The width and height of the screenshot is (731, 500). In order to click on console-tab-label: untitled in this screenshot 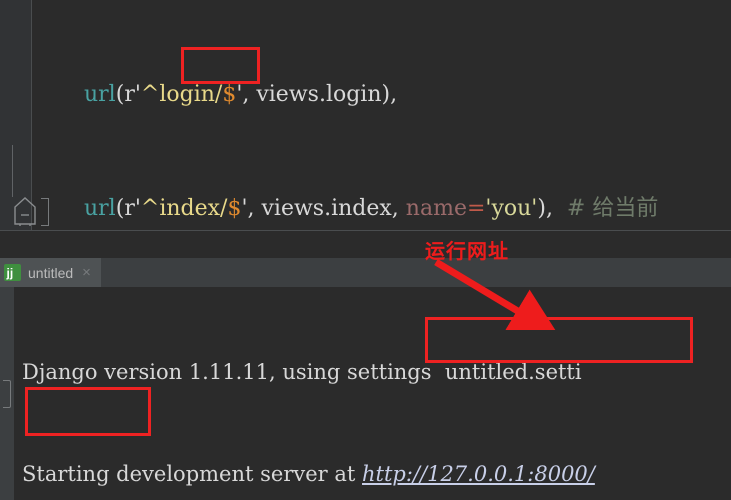, I will do `click(51, 272)`.